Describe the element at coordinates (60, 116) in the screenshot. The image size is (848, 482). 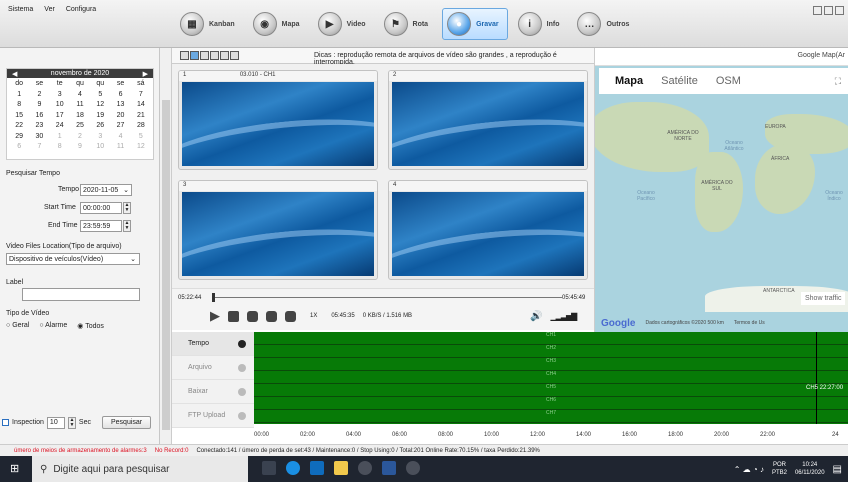
I see `calendar-day: 17` at that location.